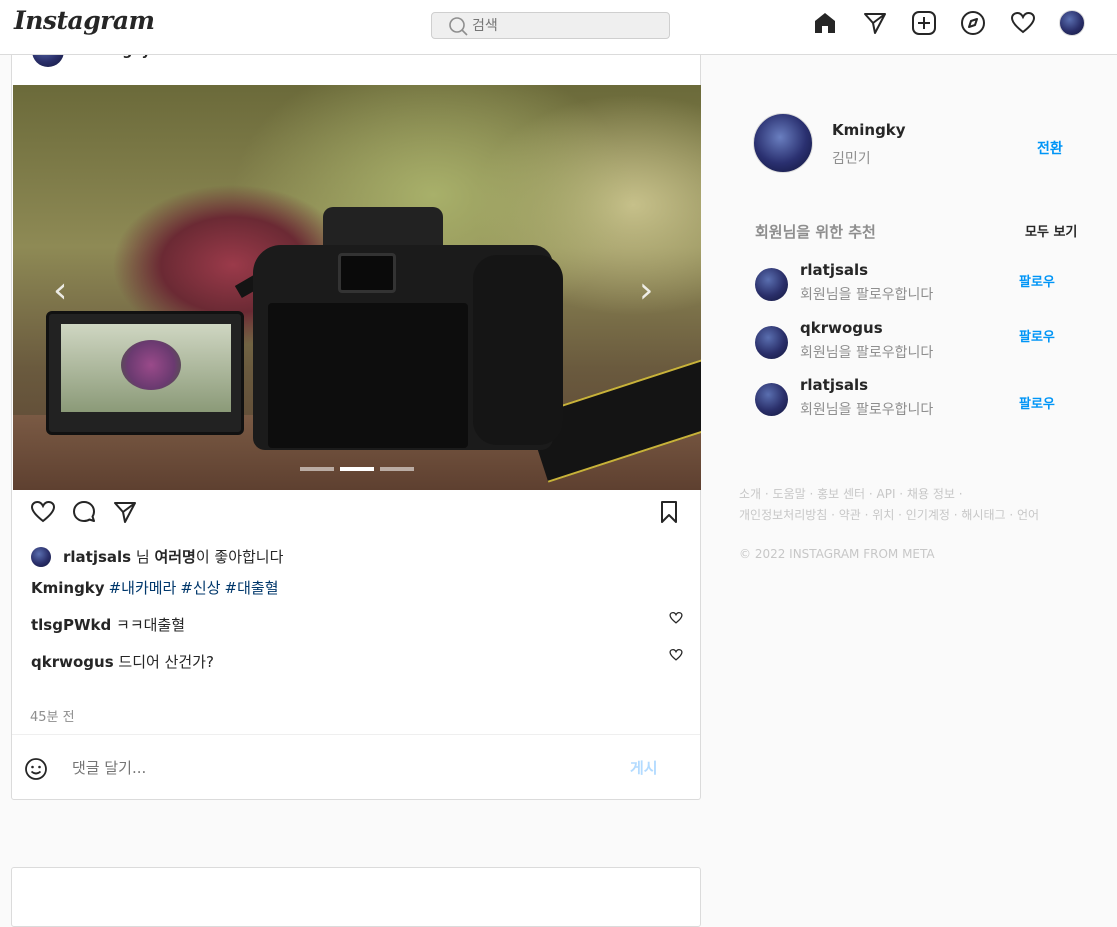 The image size is (1117, 927). I want to click on likes-summary: rlatjsals 님 여러명 이 좋아합니다, so click(157, 556).